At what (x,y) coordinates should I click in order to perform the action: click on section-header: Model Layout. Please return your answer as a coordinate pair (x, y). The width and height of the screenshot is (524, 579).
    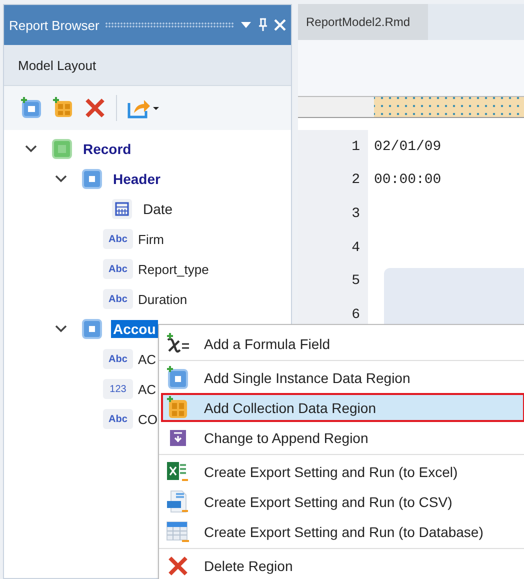
    Looking at the image, I should click on (147, 65).